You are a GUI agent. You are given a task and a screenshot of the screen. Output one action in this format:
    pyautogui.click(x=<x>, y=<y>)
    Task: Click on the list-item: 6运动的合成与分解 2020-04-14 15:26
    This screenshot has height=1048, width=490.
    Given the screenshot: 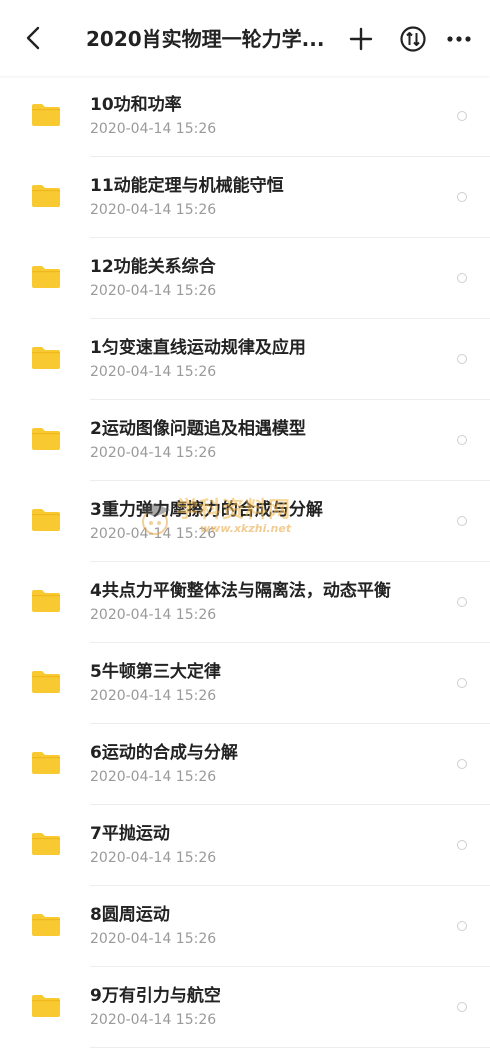 What is the action you would take?
    pyautogui.click(x=245, y=764)
    